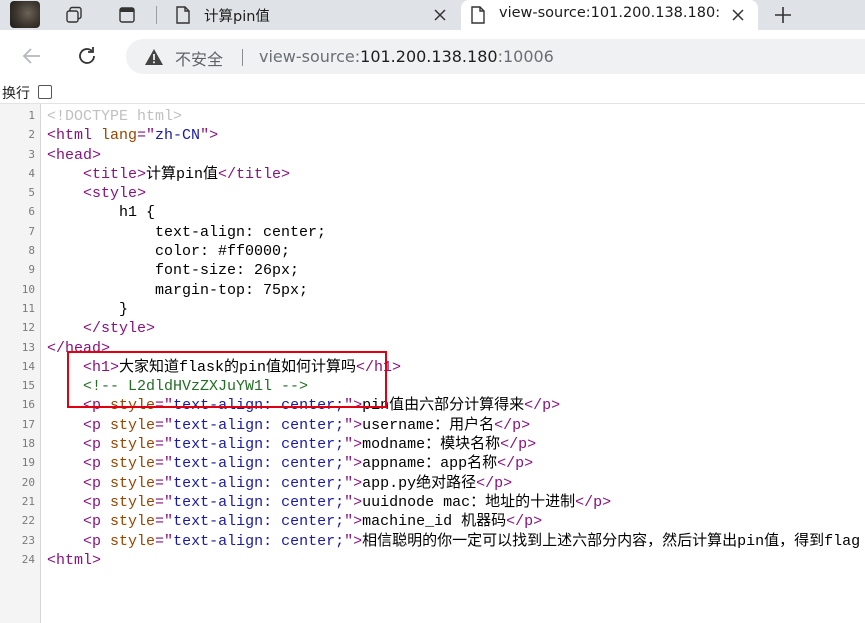 This screenshot has width=865, height=623. Describe the element at coordinates (28, 386) in the screenshot. I see `line-number: 15` at that location.